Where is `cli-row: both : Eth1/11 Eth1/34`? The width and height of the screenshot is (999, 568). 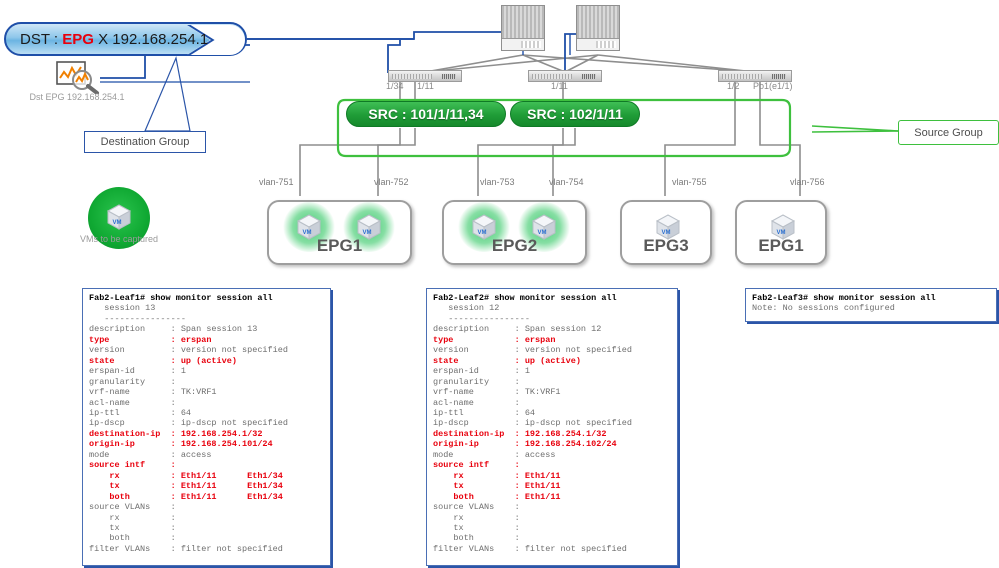
cli-row: both : Eth1/11 Eth1/34 is located at coordinates (186, 496).